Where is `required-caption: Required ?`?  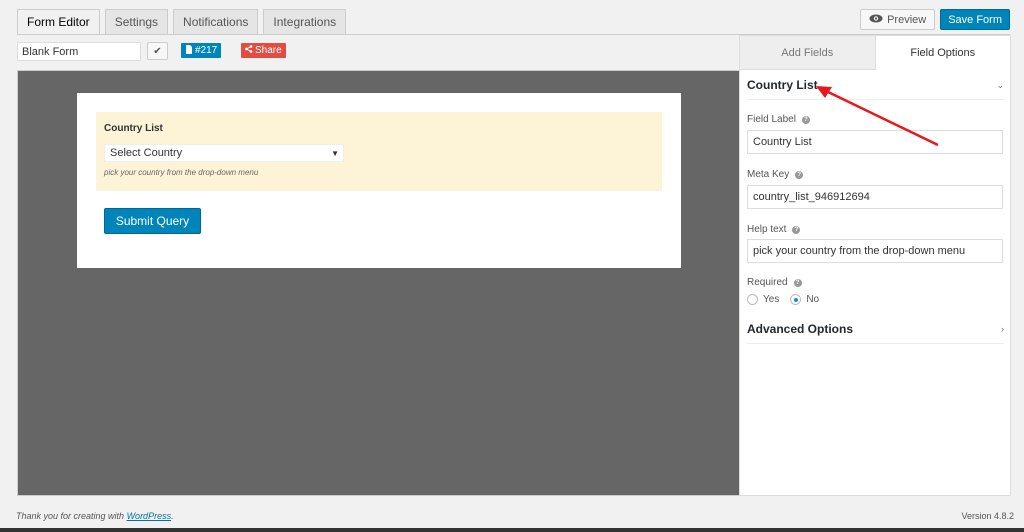
required-caption: Required ? is located at coordinates (774, 282).